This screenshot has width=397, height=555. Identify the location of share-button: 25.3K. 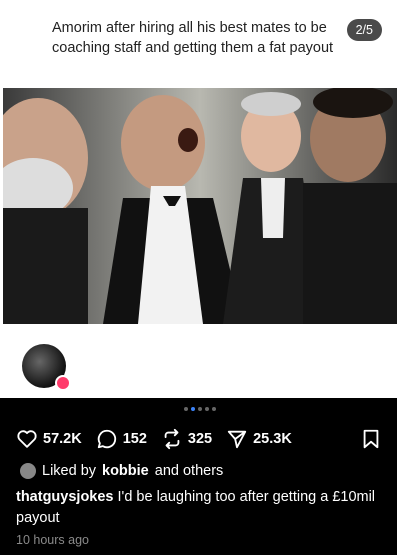
(259, 439).